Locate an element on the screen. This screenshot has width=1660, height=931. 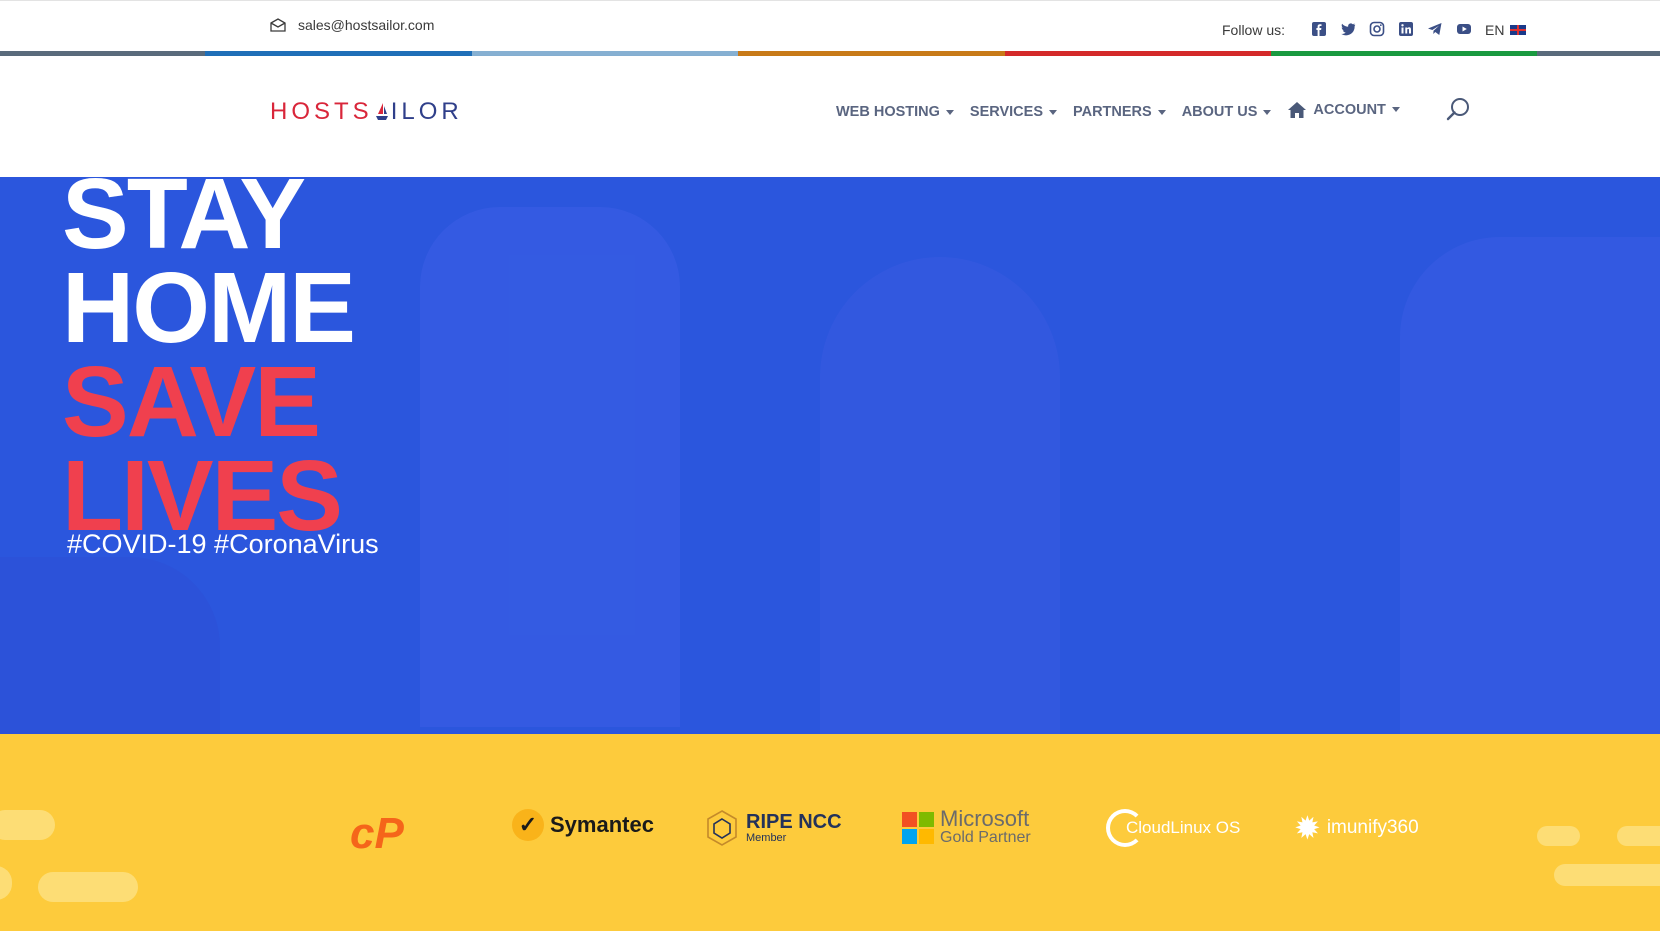
microsoft-subtitle: Gold Partner is located at coordinates (985, 837).